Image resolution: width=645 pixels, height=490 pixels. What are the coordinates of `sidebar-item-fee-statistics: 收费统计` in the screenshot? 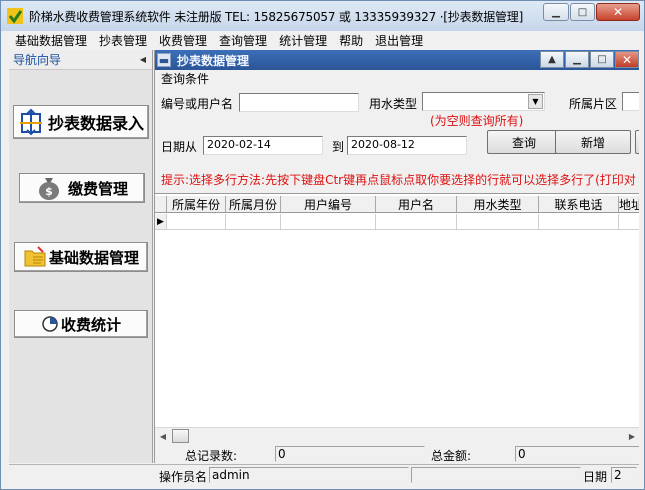 It's located at (81, 324).